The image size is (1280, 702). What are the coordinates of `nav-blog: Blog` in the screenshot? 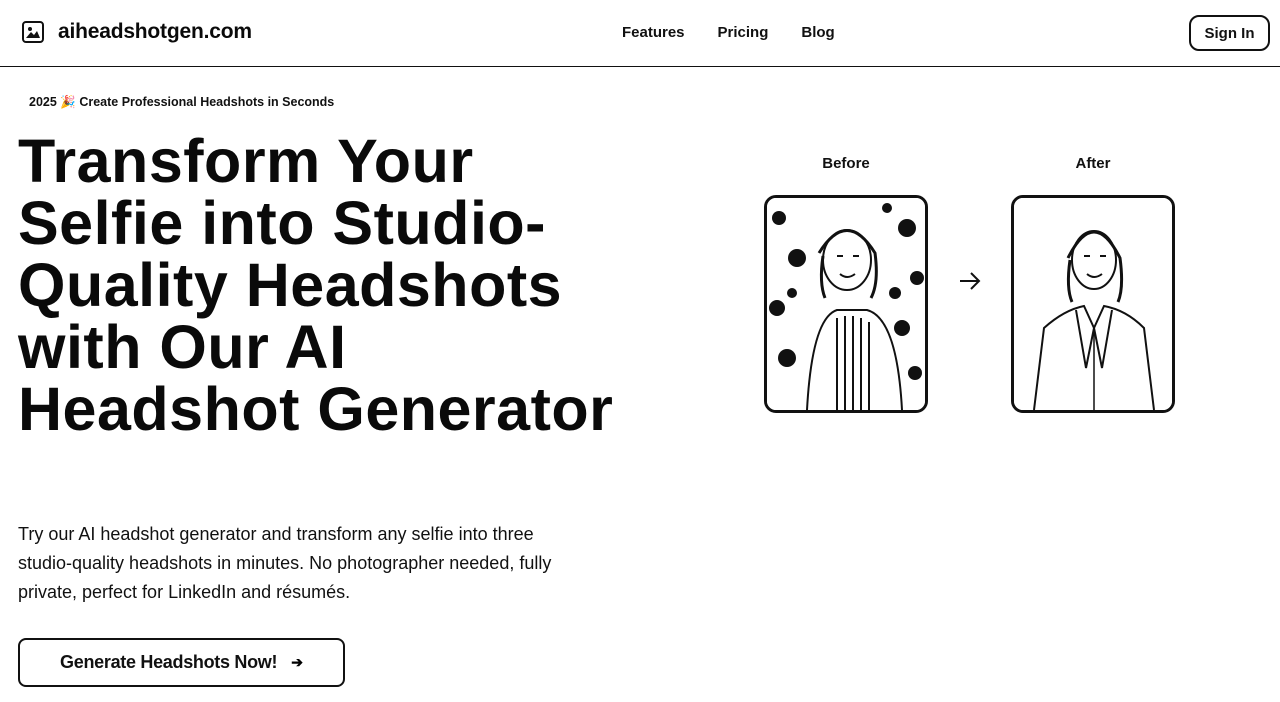 It's located at (817, 32).